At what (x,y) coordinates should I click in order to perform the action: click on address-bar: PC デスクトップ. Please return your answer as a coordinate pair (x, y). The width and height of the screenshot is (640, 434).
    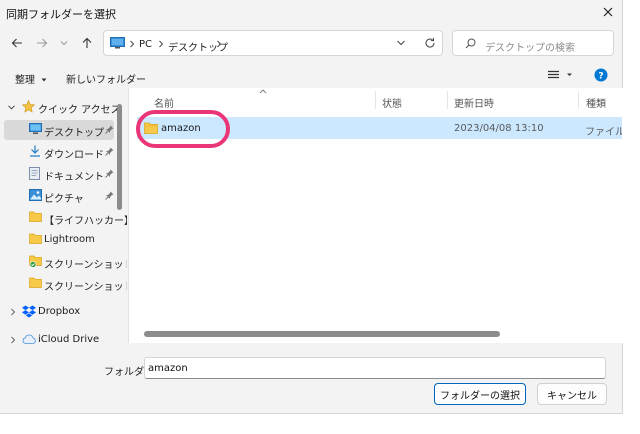
    Looking at the image, I should click on (273, 43).